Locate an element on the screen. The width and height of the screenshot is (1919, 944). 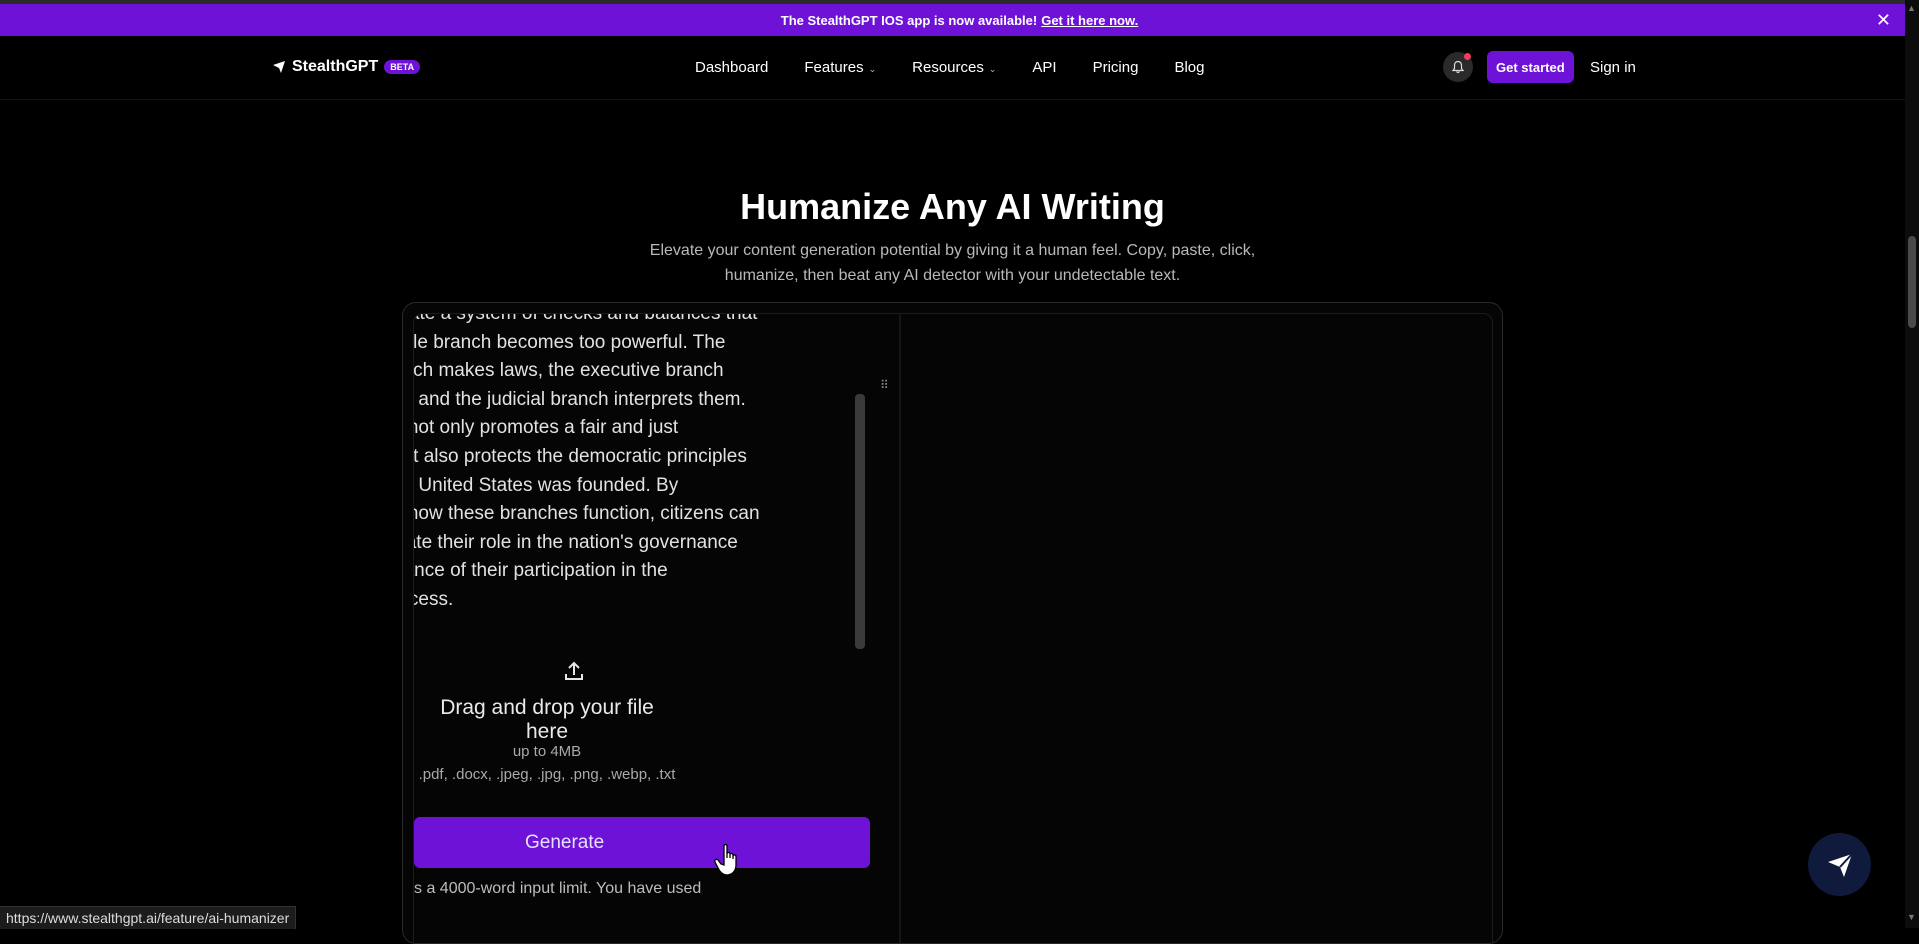
send-icon is located at coordinates (1840, 864).